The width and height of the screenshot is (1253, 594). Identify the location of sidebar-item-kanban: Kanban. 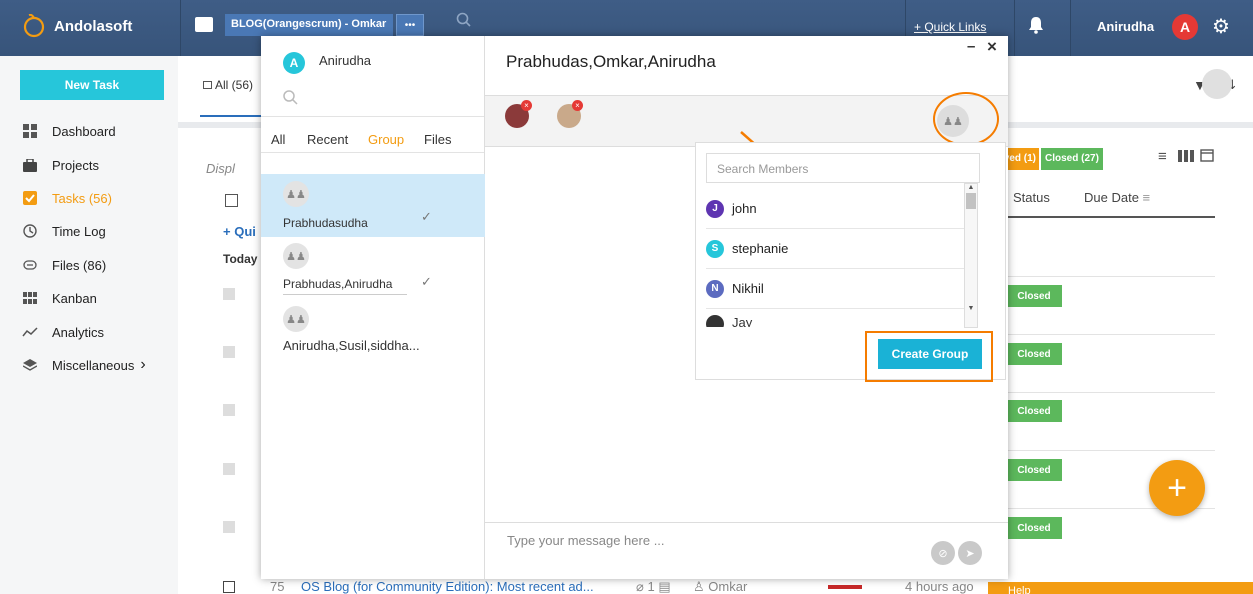
(59, 298).